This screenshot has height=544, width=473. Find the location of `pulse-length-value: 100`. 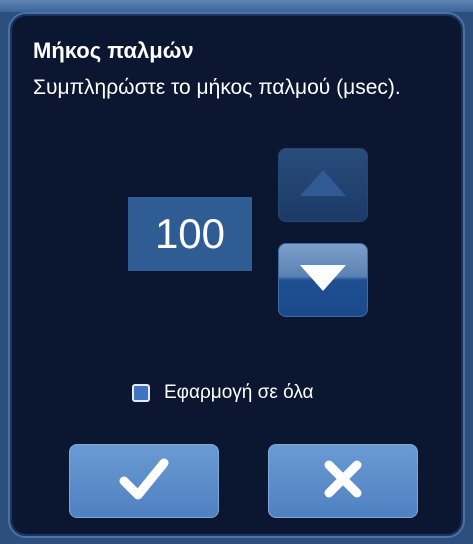

pulse-length-value: 100 is located at coordinates (190, 234).